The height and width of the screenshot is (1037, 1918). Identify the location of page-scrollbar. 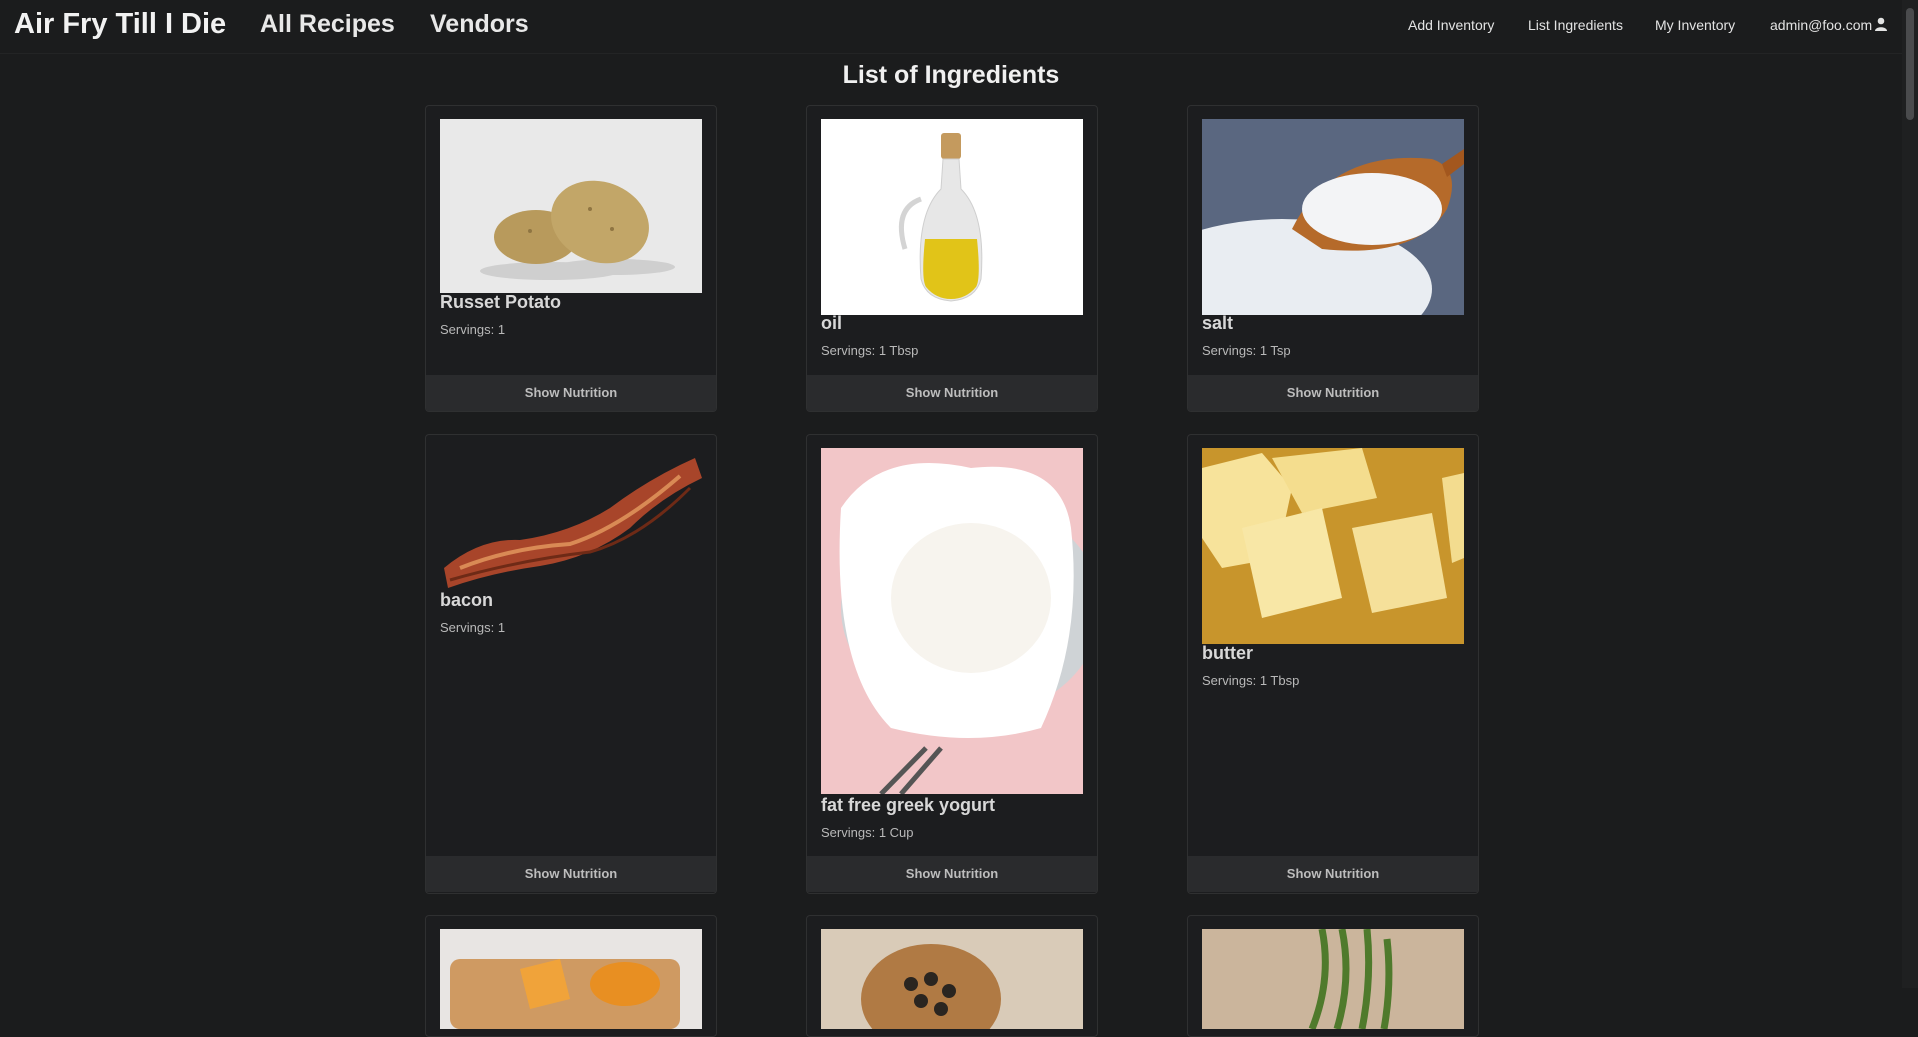
(1910, 494).